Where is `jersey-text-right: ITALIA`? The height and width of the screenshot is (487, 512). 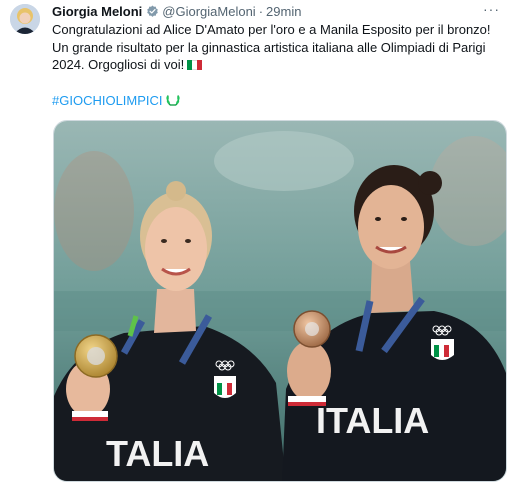 jersey-text-right: ITALIA is located at coordinates (372, 420).